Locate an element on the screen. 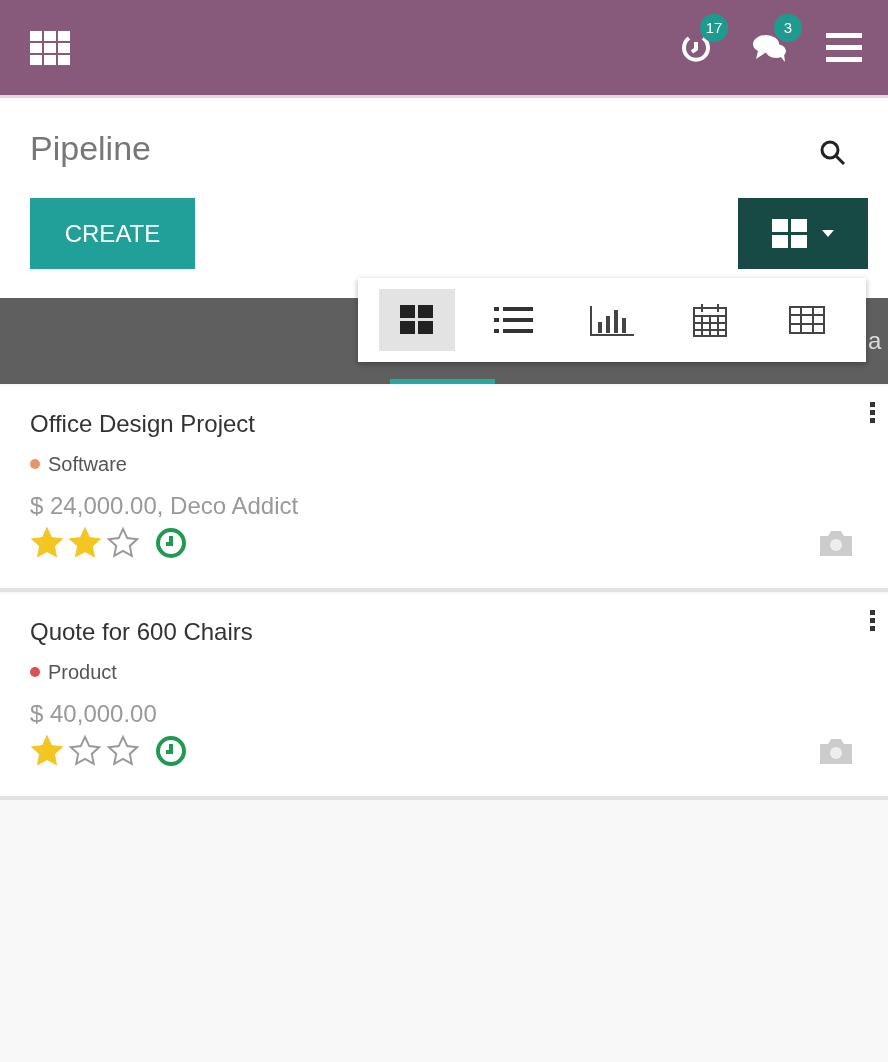 The width and height of the screenshot is (888, 1062). chat-icon is located at coordinates (770, 47).